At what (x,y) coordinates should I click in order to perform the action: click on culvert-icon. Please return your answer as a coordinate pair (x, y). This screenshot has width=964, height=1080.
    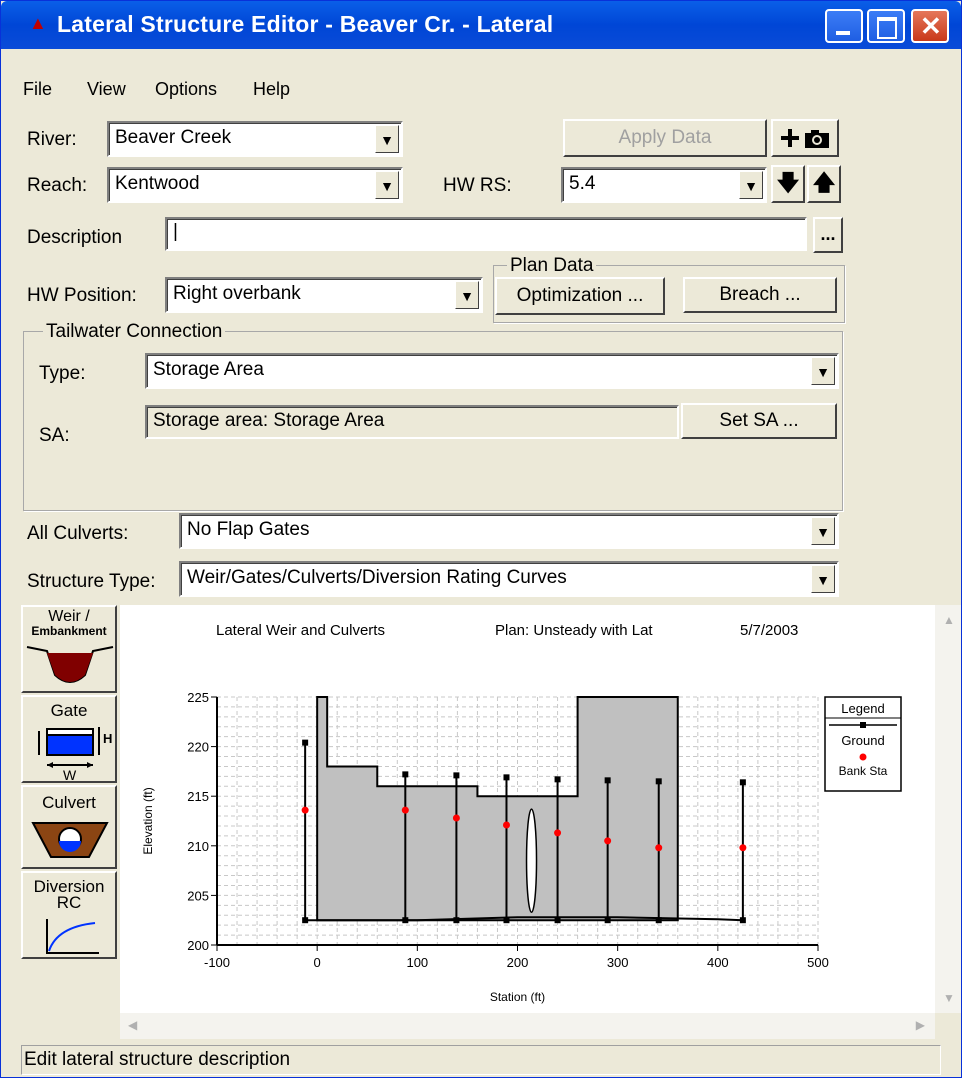
    Looking at the image, I should click on (70, 840).